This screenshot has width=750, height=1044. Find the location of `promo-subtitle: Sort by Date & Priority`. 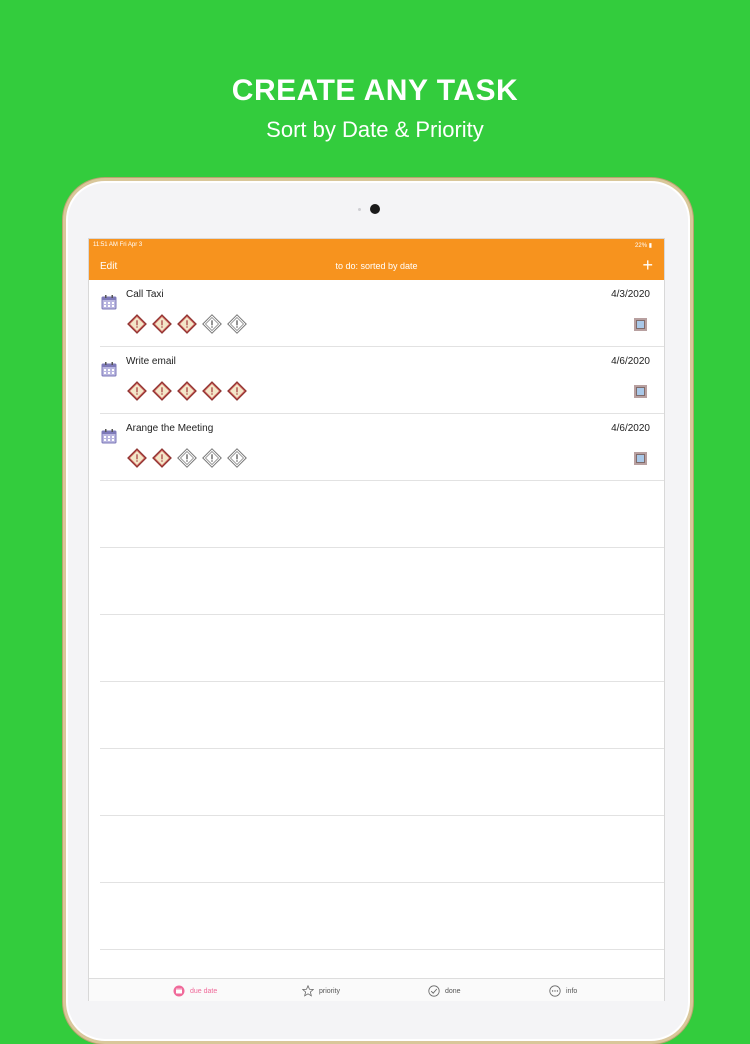

promo-subtitle: Sort by Date & Priority is located at coordinates (375, 129).